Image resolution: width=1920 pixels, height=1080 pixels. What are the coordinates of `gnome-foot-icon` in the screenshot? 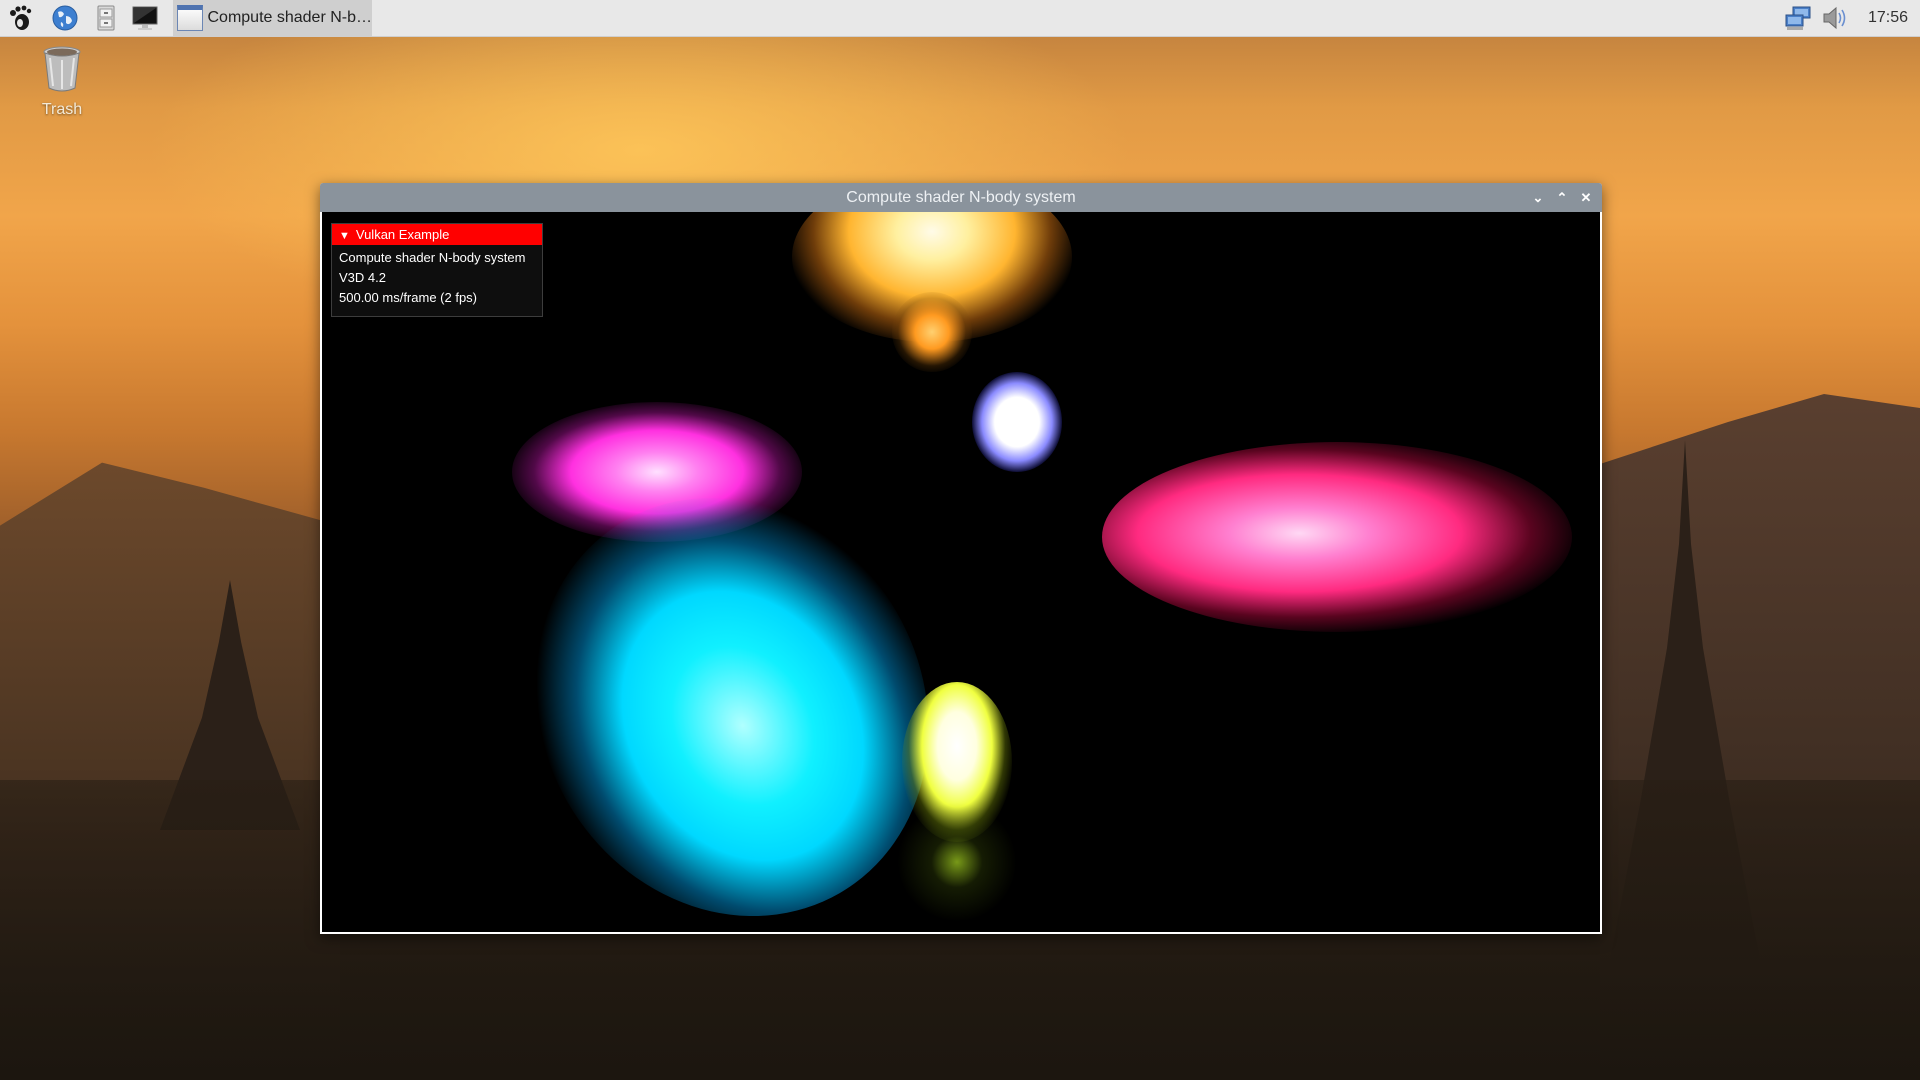 It's located at (21, 17).